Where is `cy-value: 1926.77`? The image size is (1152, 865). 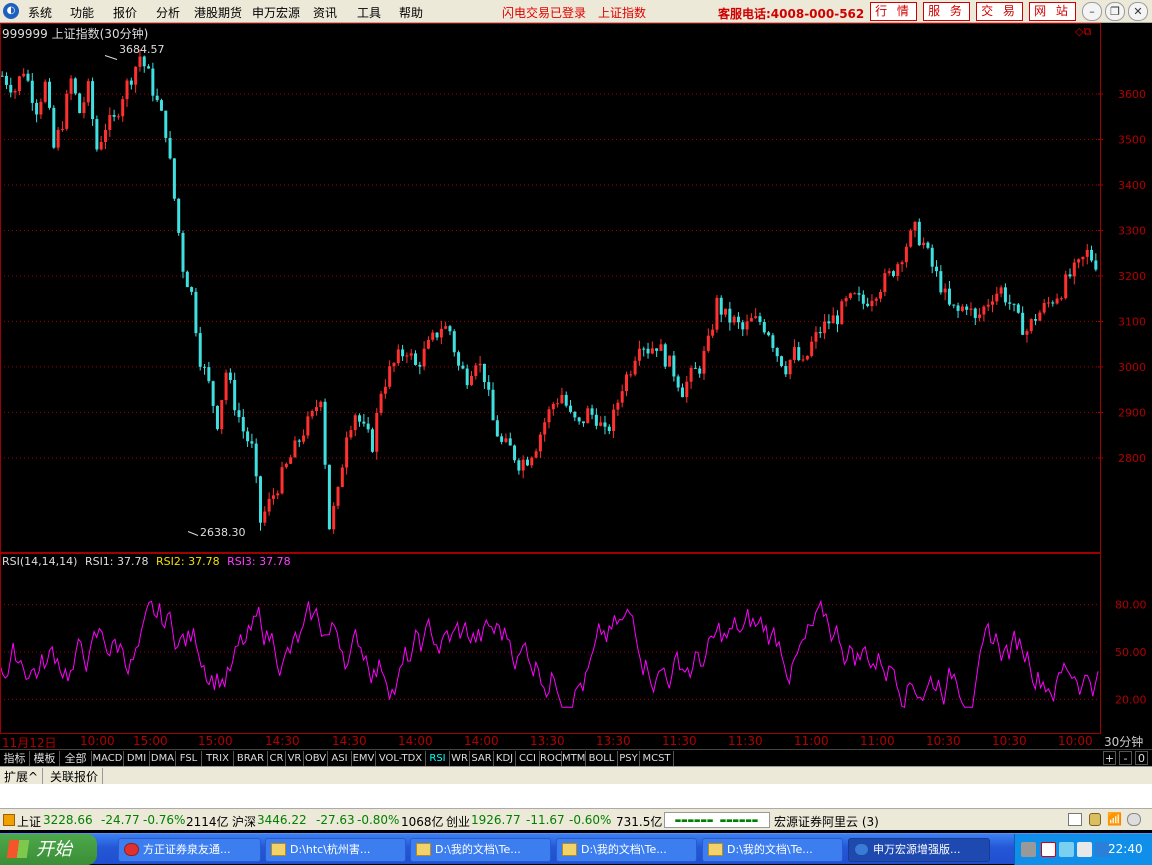 cy-value: 1926.77 is located at coordinates (496, 820).